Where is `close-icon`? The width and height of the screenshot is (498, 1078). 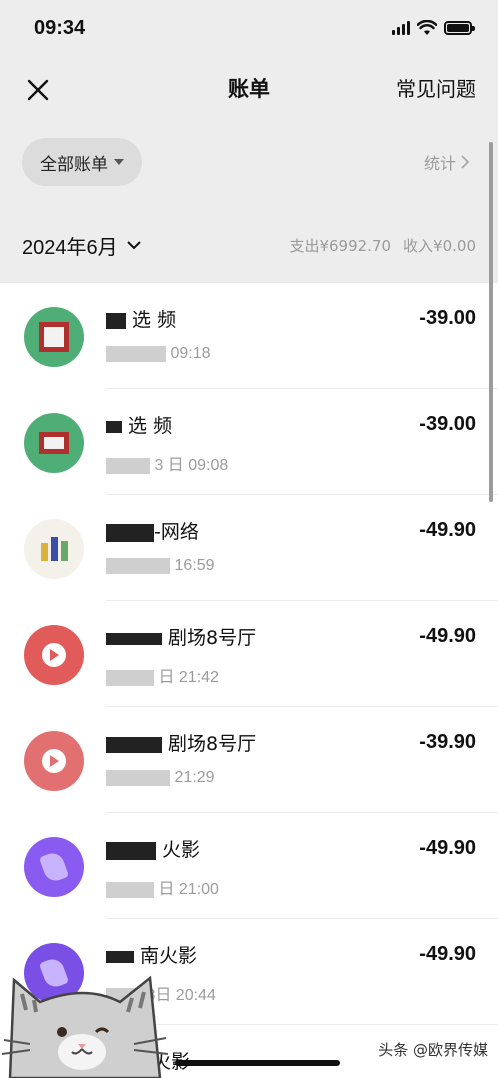 close-icon is located at coordinates (38, 90).